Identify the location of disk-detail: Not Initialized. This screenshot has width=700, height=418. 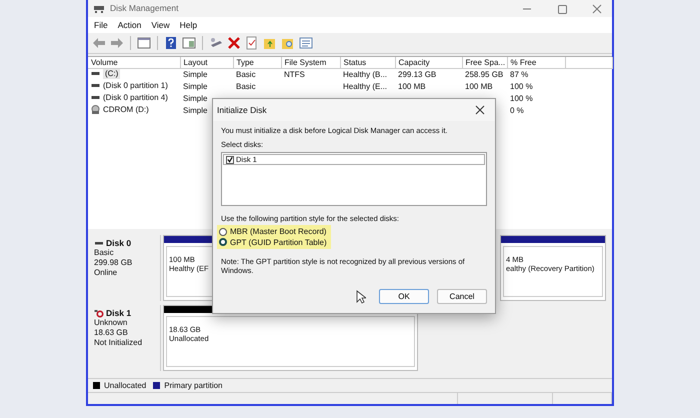
(119, 343).